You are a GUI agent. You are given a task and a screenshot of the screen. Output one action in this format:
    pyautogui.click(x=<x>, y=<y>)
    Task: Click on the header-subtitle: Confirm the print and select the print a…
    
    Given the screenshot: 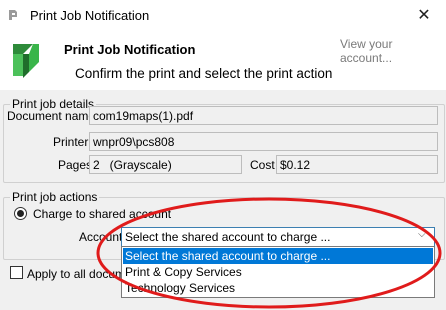 What is the action you would take?
    pyautogui.click(x=204, y=73)
    